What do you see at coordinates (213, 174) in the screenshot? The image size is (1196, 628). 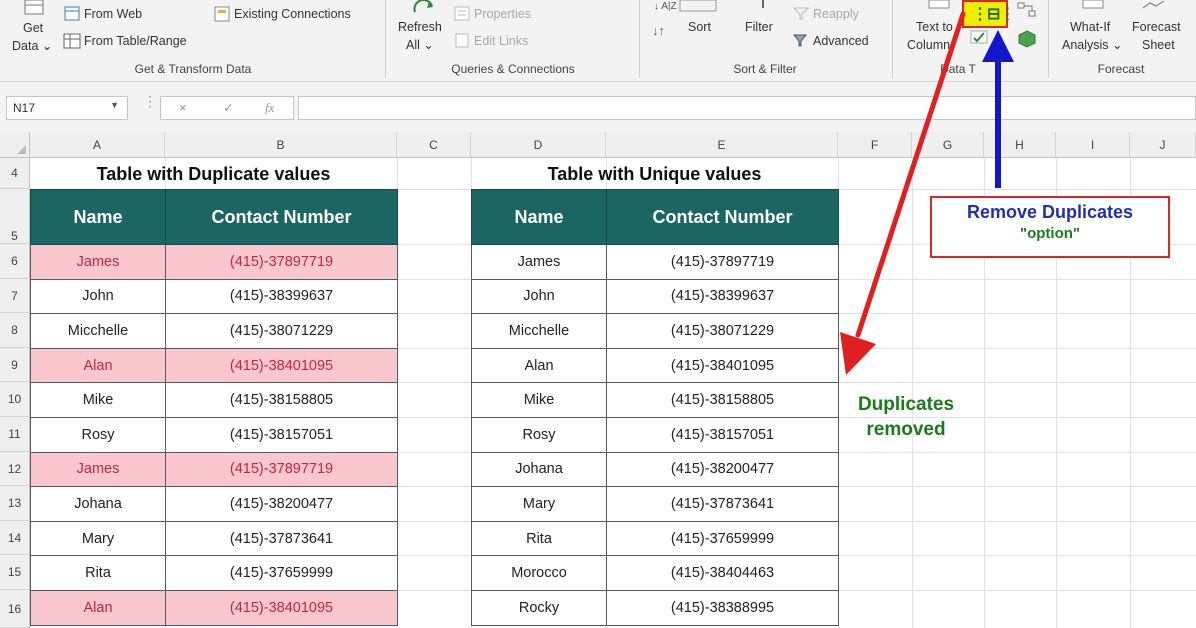 I see `left-table-title: Table with Duplicate values` at bounding box center [213, 174].